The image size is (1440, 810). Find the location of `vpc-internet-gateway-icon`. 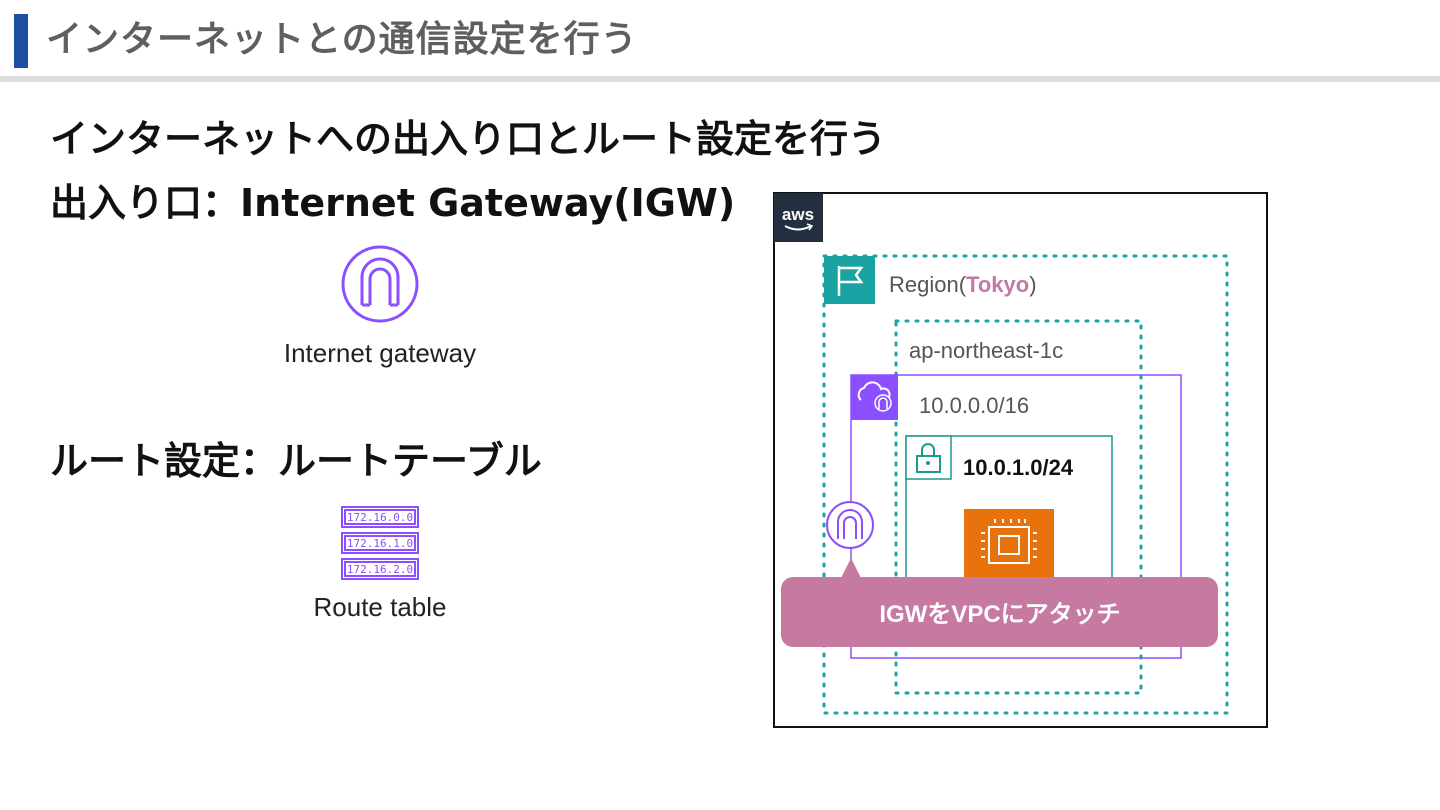

vpc-internet-gateway-icon is located at coordinates (850, 525).